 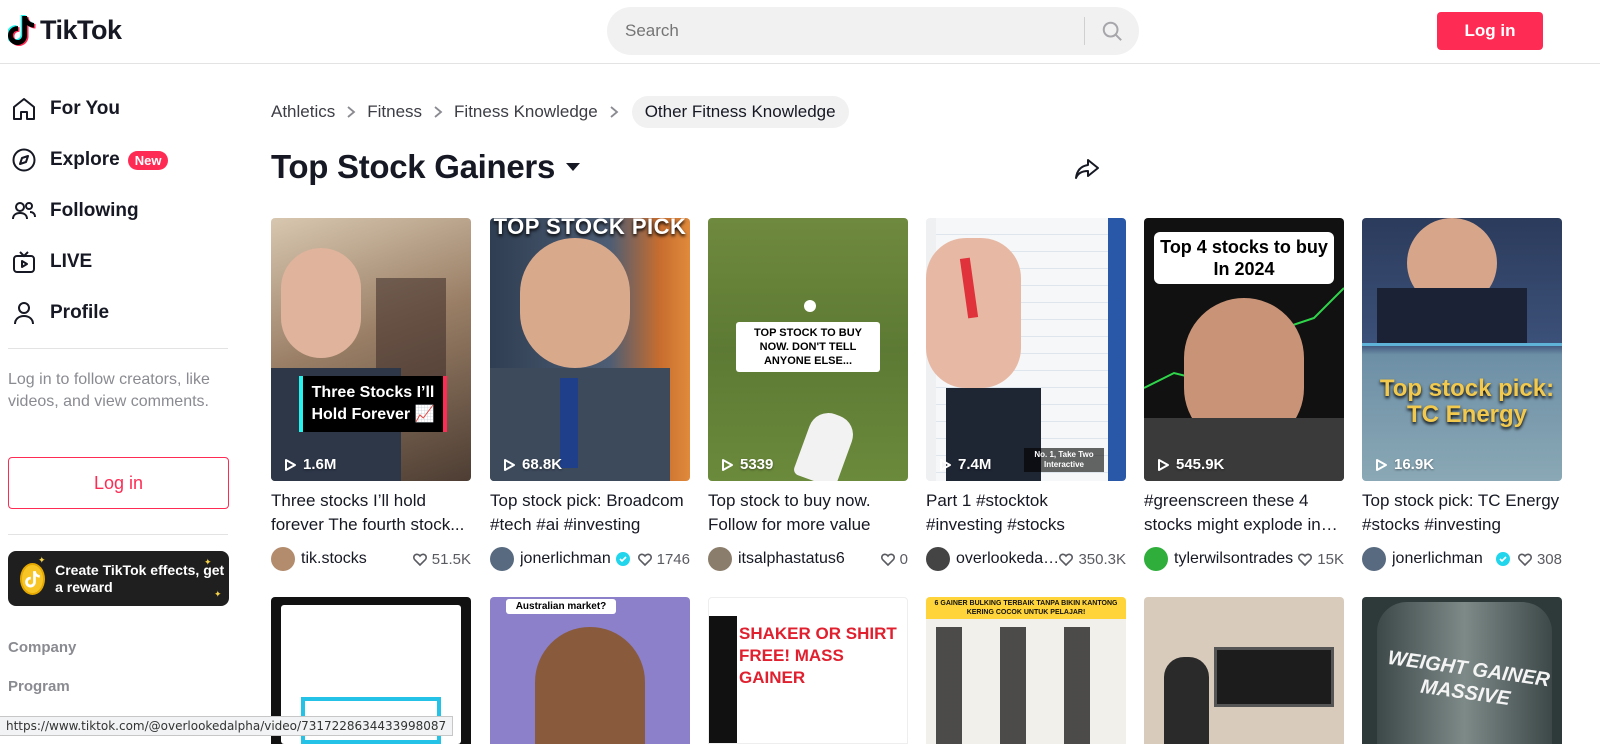 I want to click on view-count-value: 545.9K, so click(x=1200, y=464).